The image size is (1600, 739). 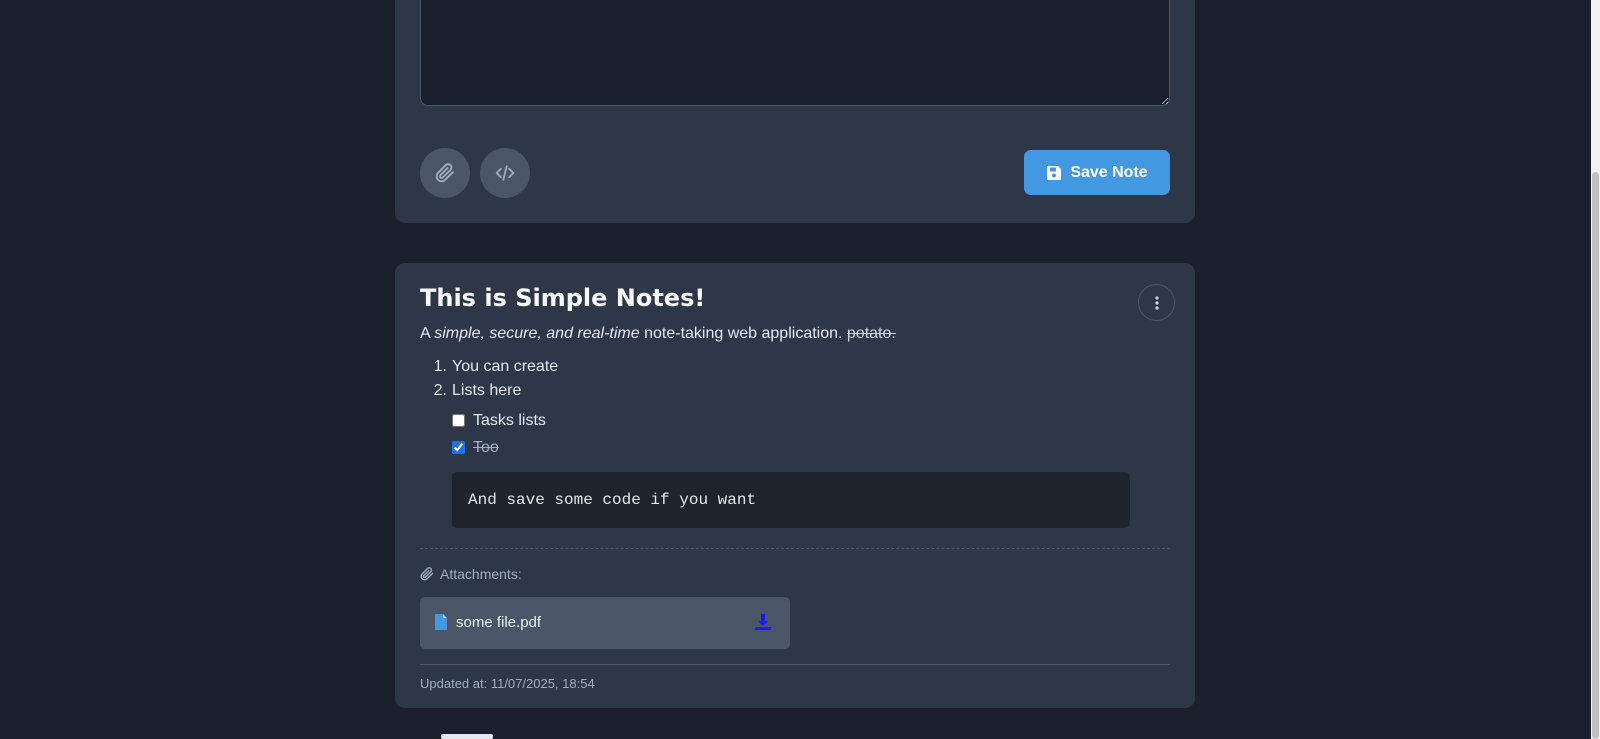 I want to click on intro-italic: simple, secure, and real-time, so click(x=537, y=333).